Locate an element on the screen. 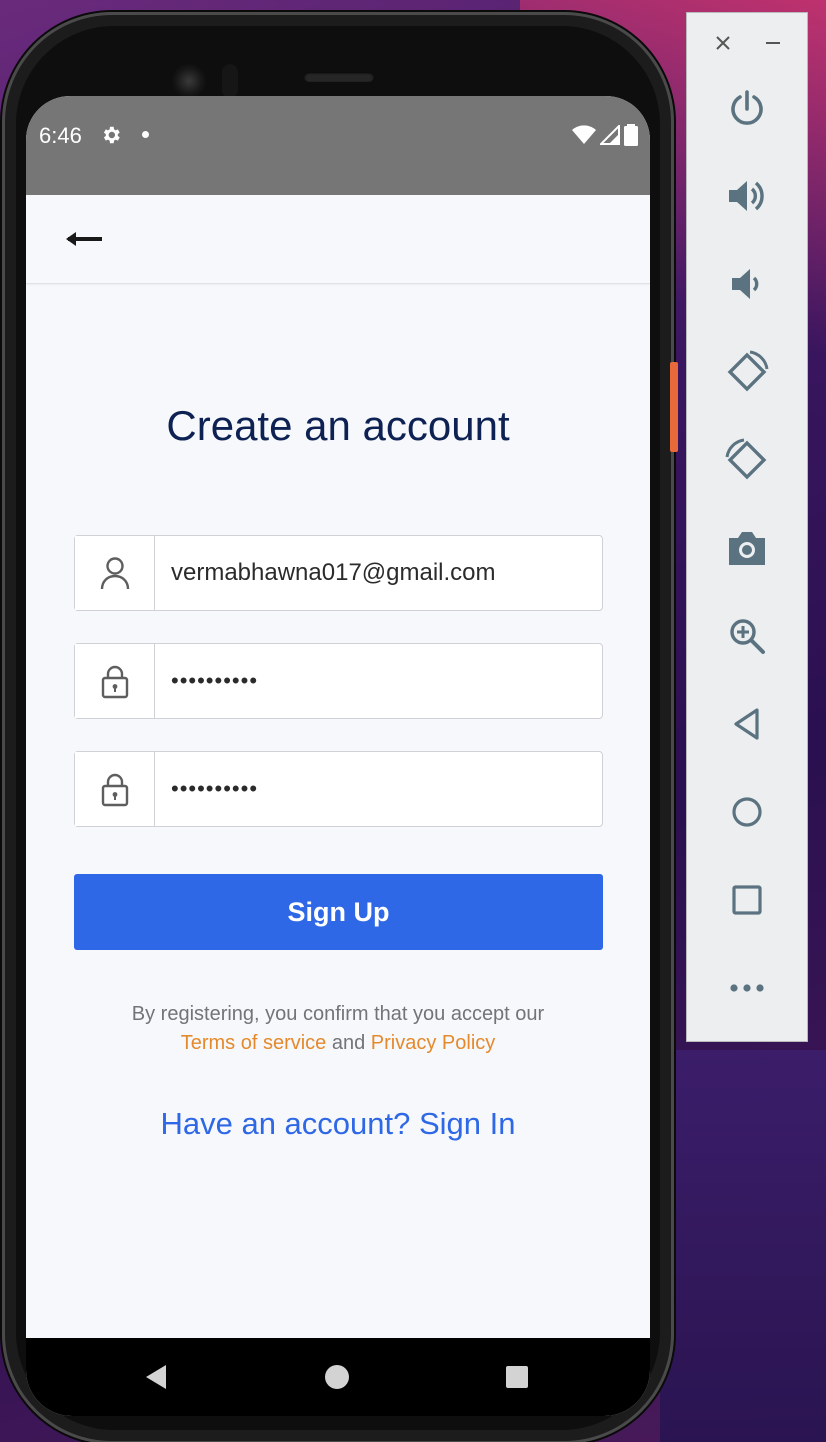 This screenshot has height=1442, width=826. power-button is located at coordinates (747, 108).